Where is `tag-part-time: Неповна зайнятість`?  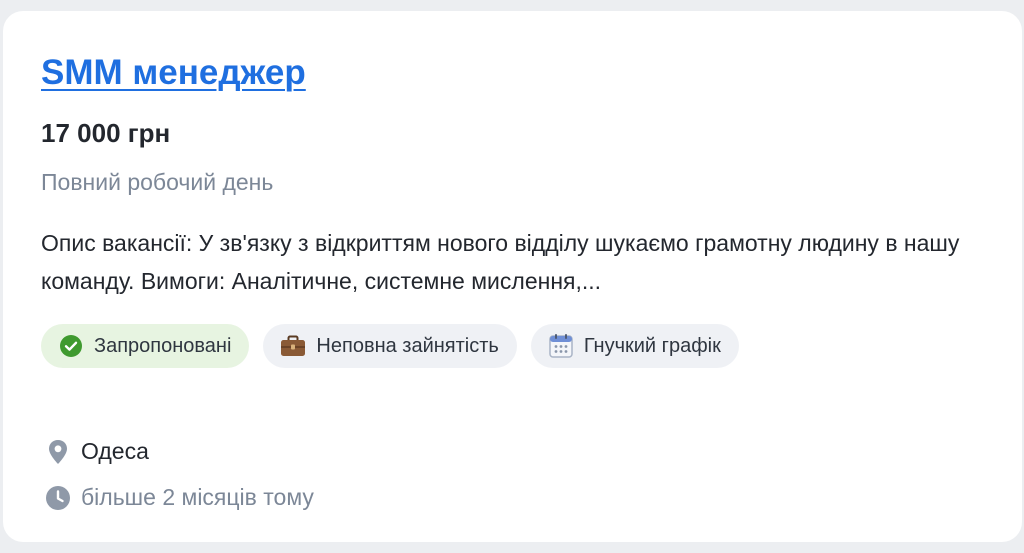
tag-part-time: Неповна зайнятість is located at coordinates (390, 346).